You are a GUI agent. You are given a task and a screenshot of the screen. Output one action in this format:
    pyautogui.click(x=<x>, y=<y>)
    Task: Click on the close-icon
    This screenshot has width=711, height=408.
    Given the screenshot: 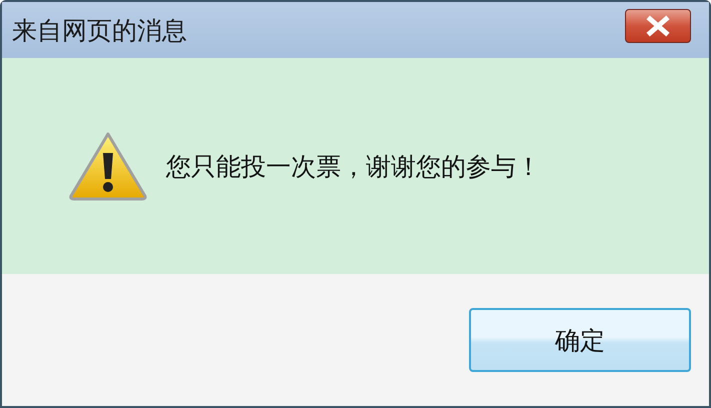 What is the action you would take?
    pyautogui.click(x=658, y=26)
    